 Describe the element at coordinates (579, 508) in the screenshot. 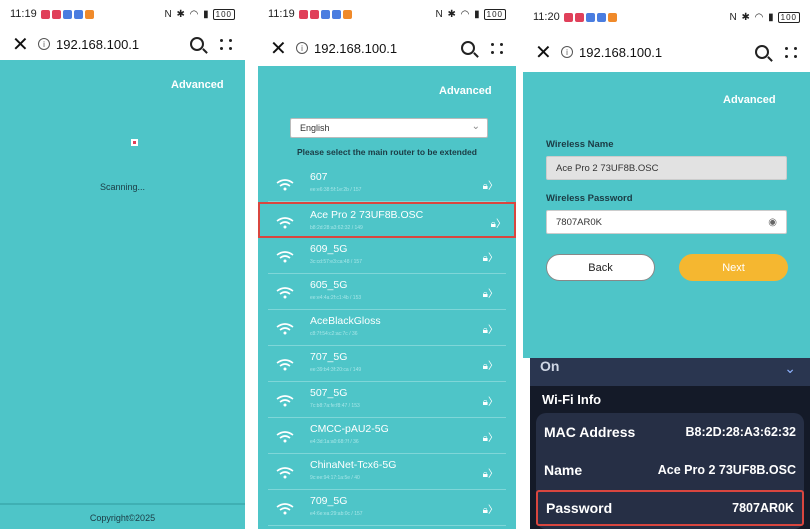

I see `password-label: Password` at that location.